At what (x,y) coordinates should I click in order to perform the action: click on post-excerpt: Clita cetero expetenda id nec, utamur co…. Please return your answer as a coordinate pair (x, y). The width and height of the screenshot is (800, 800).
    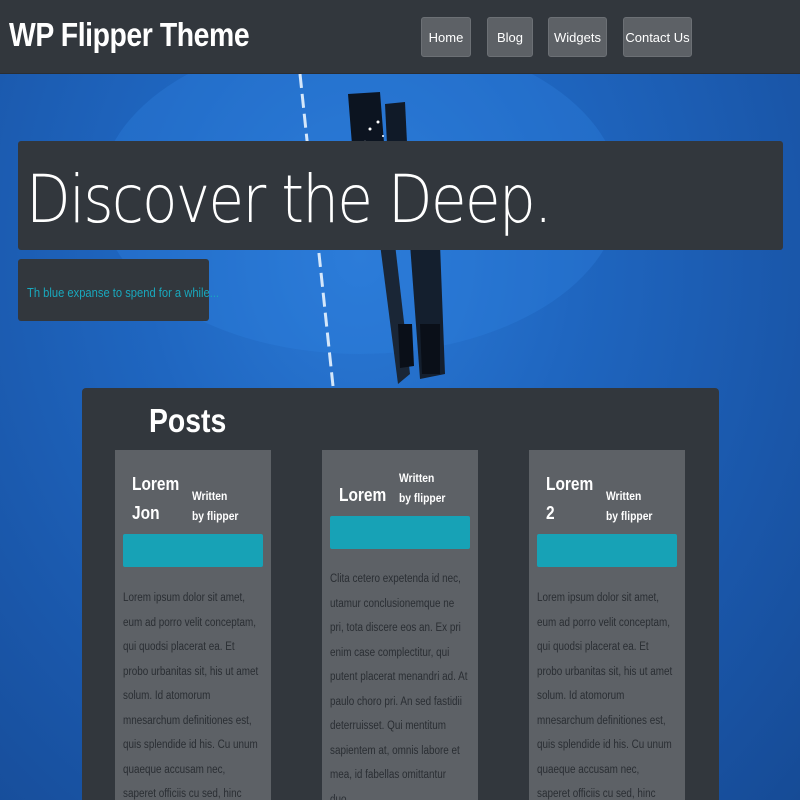
    Looking at the image, I should click on (399, 686).